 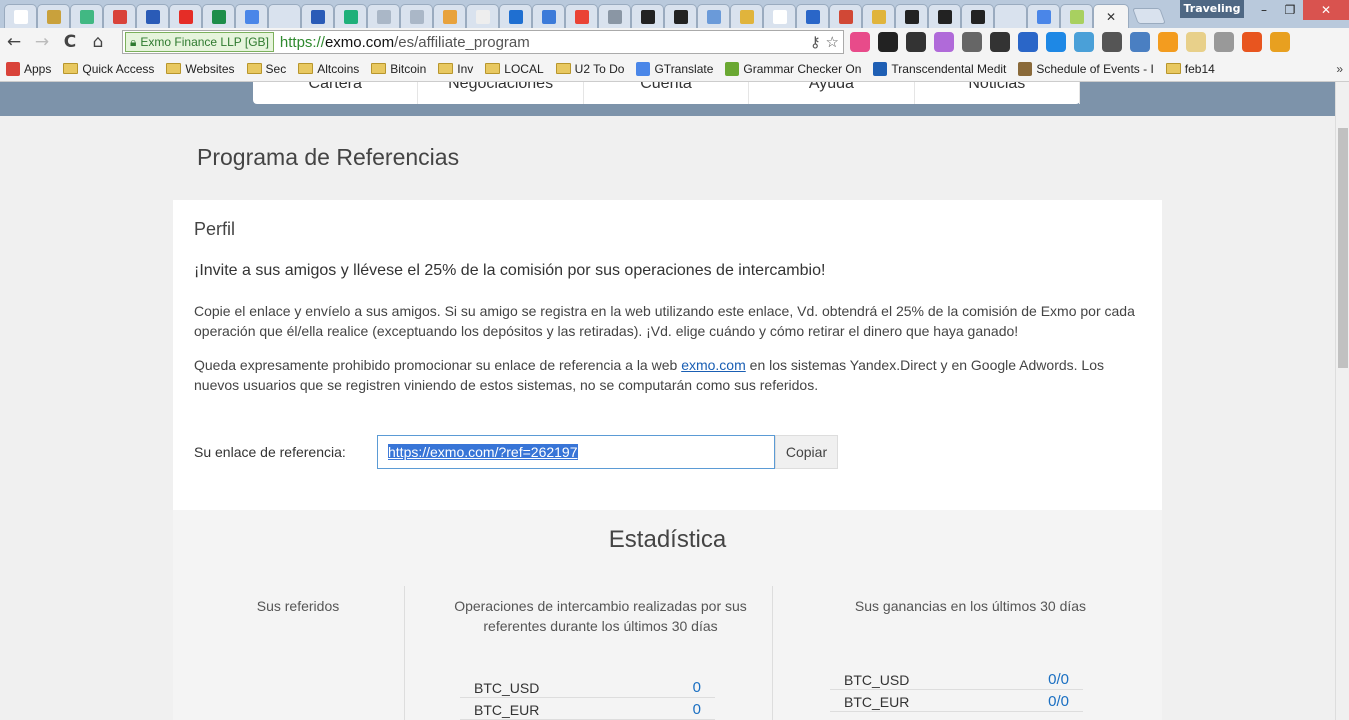 I want to click on bookmark-item: Inv, so click(x=455, y=69).